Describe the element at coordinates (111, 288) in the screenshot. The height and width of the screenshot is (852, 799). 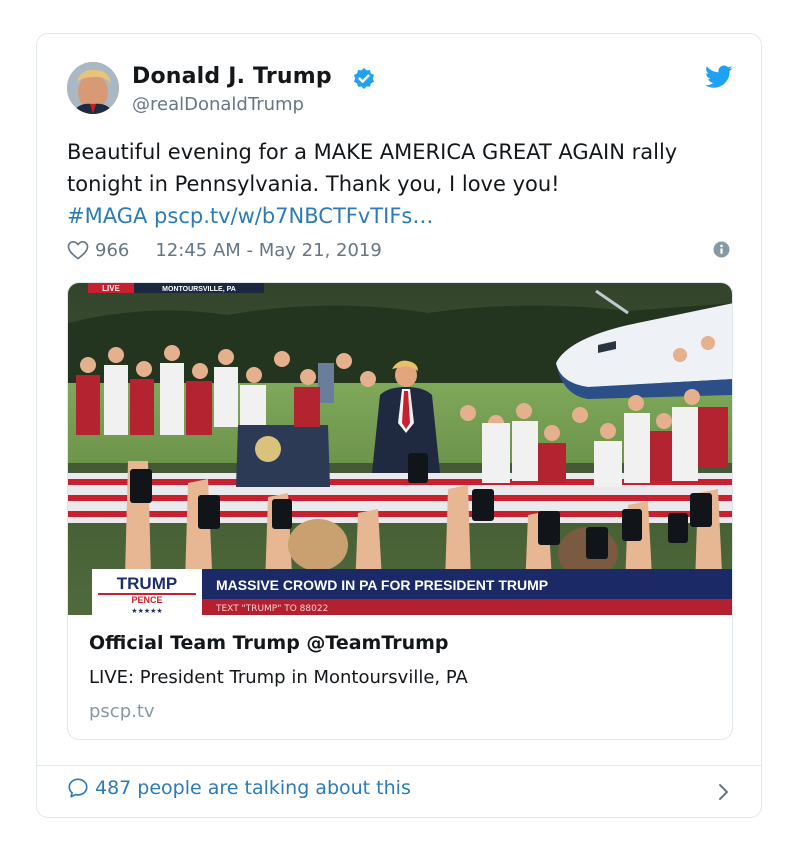
I see `live-badge: LIVE` at that location.